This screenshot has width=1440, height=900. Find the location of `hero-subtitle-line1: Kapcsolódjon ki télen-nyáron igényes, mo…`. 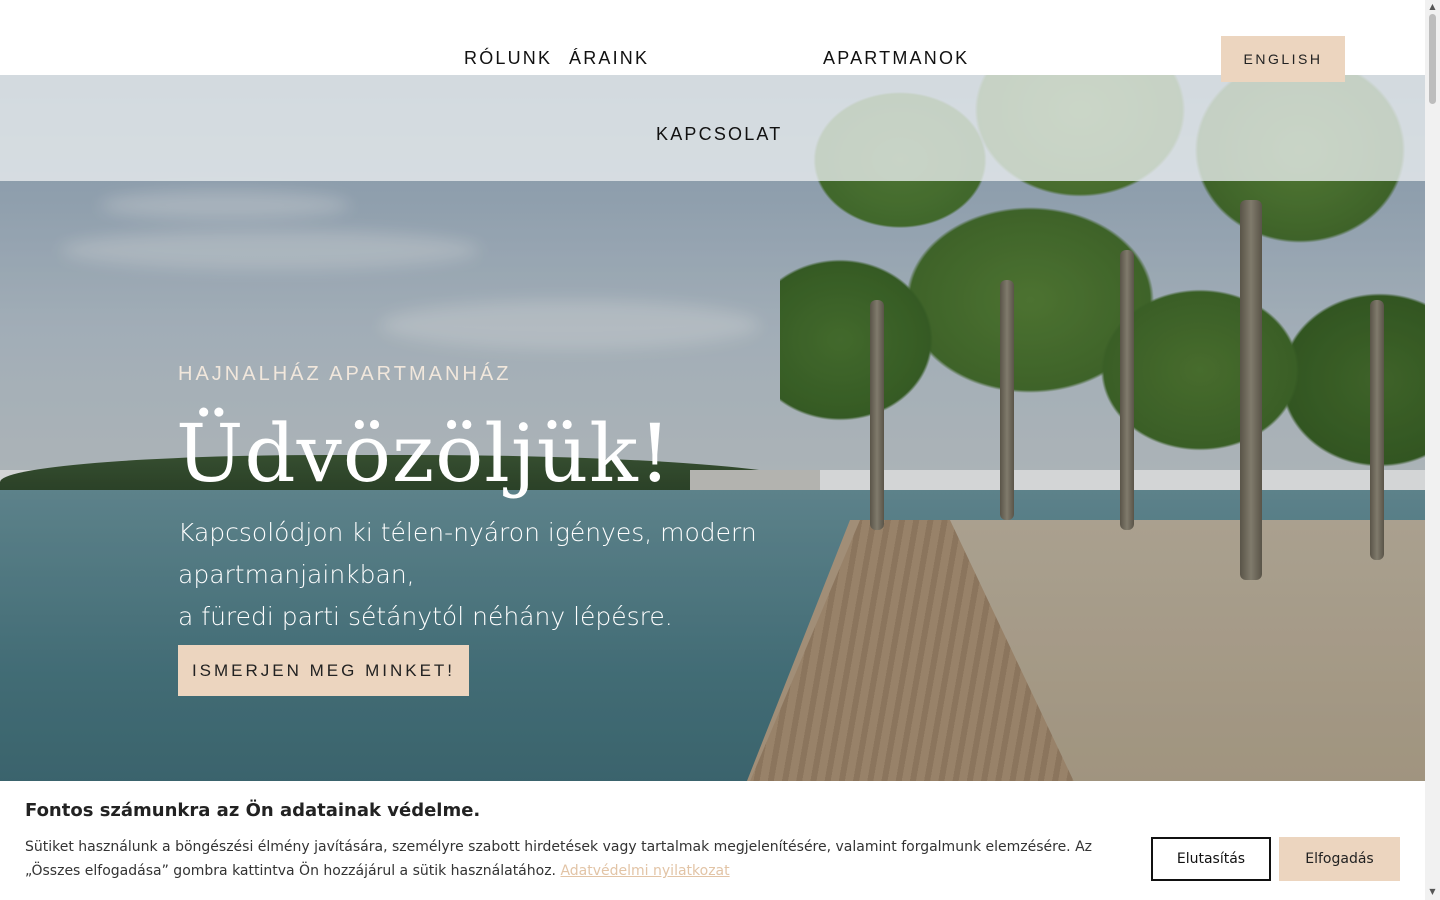

hero-subtitle-line1: Kapcsolódjon ki télen-nyáron igényes, mo… is located at coordinates (467, 553).